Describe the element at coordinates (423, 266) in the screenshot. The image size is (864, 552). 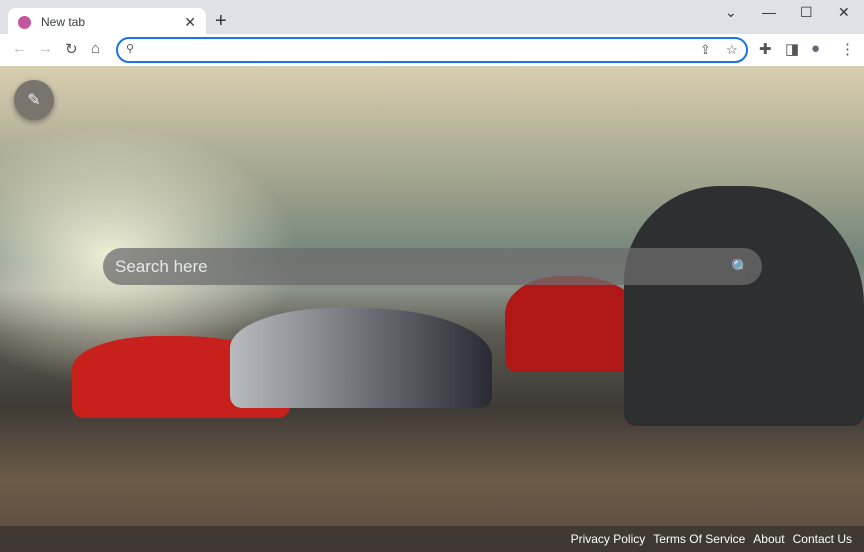
I see `search-input` at that location.